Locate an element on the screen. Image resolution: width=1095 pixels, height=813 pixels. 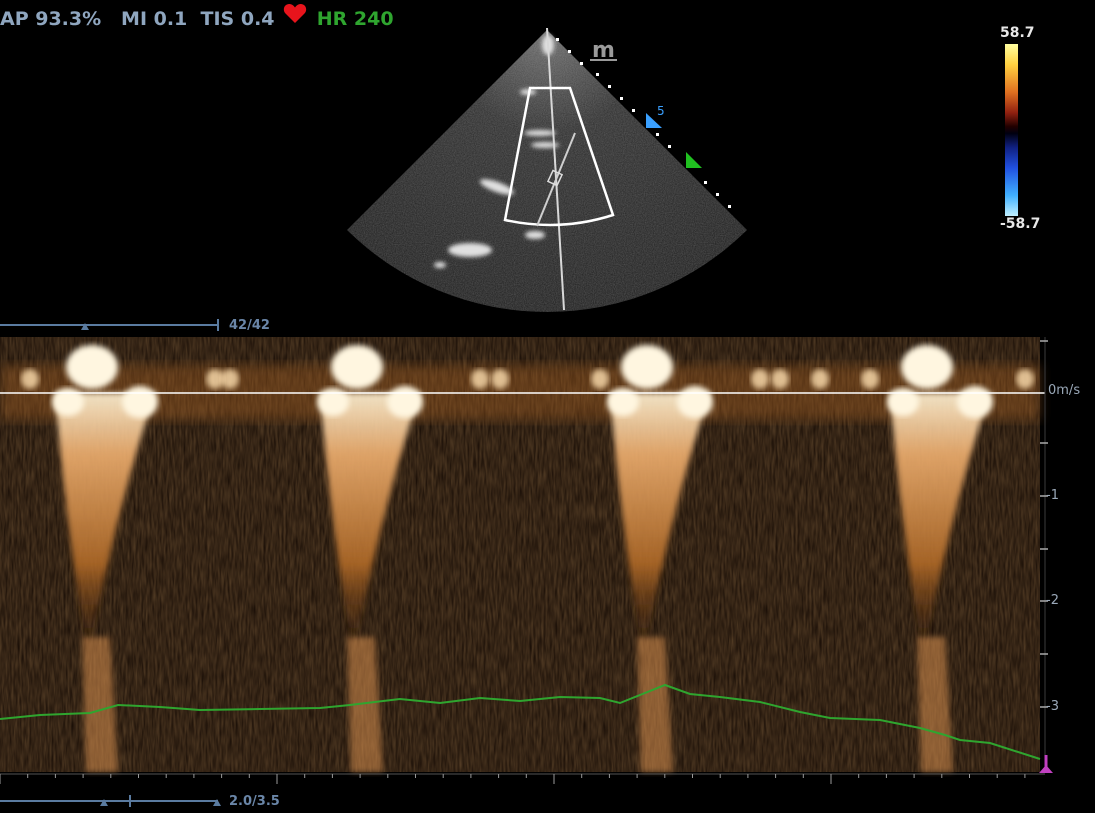
frame-slider is located at coordinates (120, 325).